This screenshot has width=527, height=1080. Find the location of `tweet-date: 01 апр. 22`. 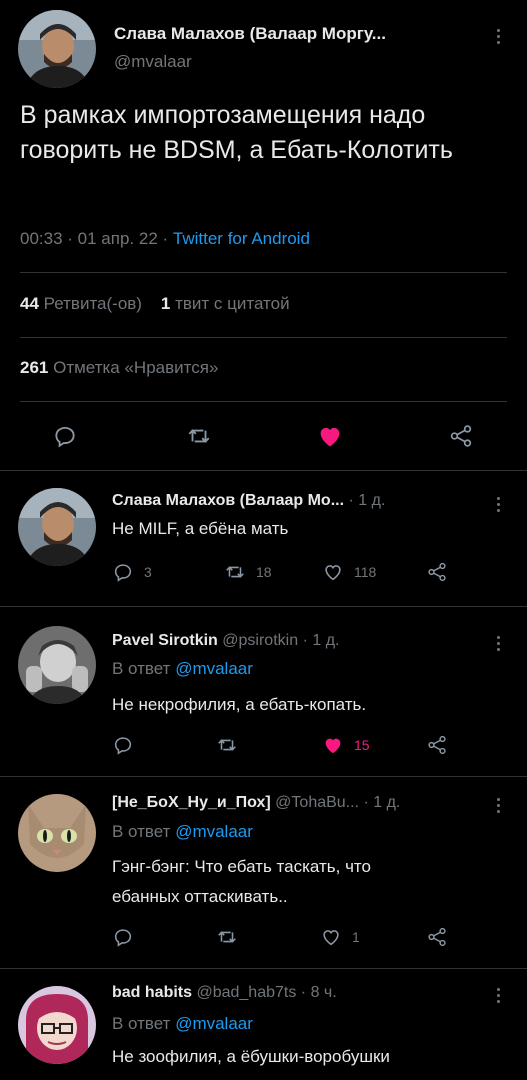

tweet-date: 01 апр. 22 is located at coordinates (117, 238).